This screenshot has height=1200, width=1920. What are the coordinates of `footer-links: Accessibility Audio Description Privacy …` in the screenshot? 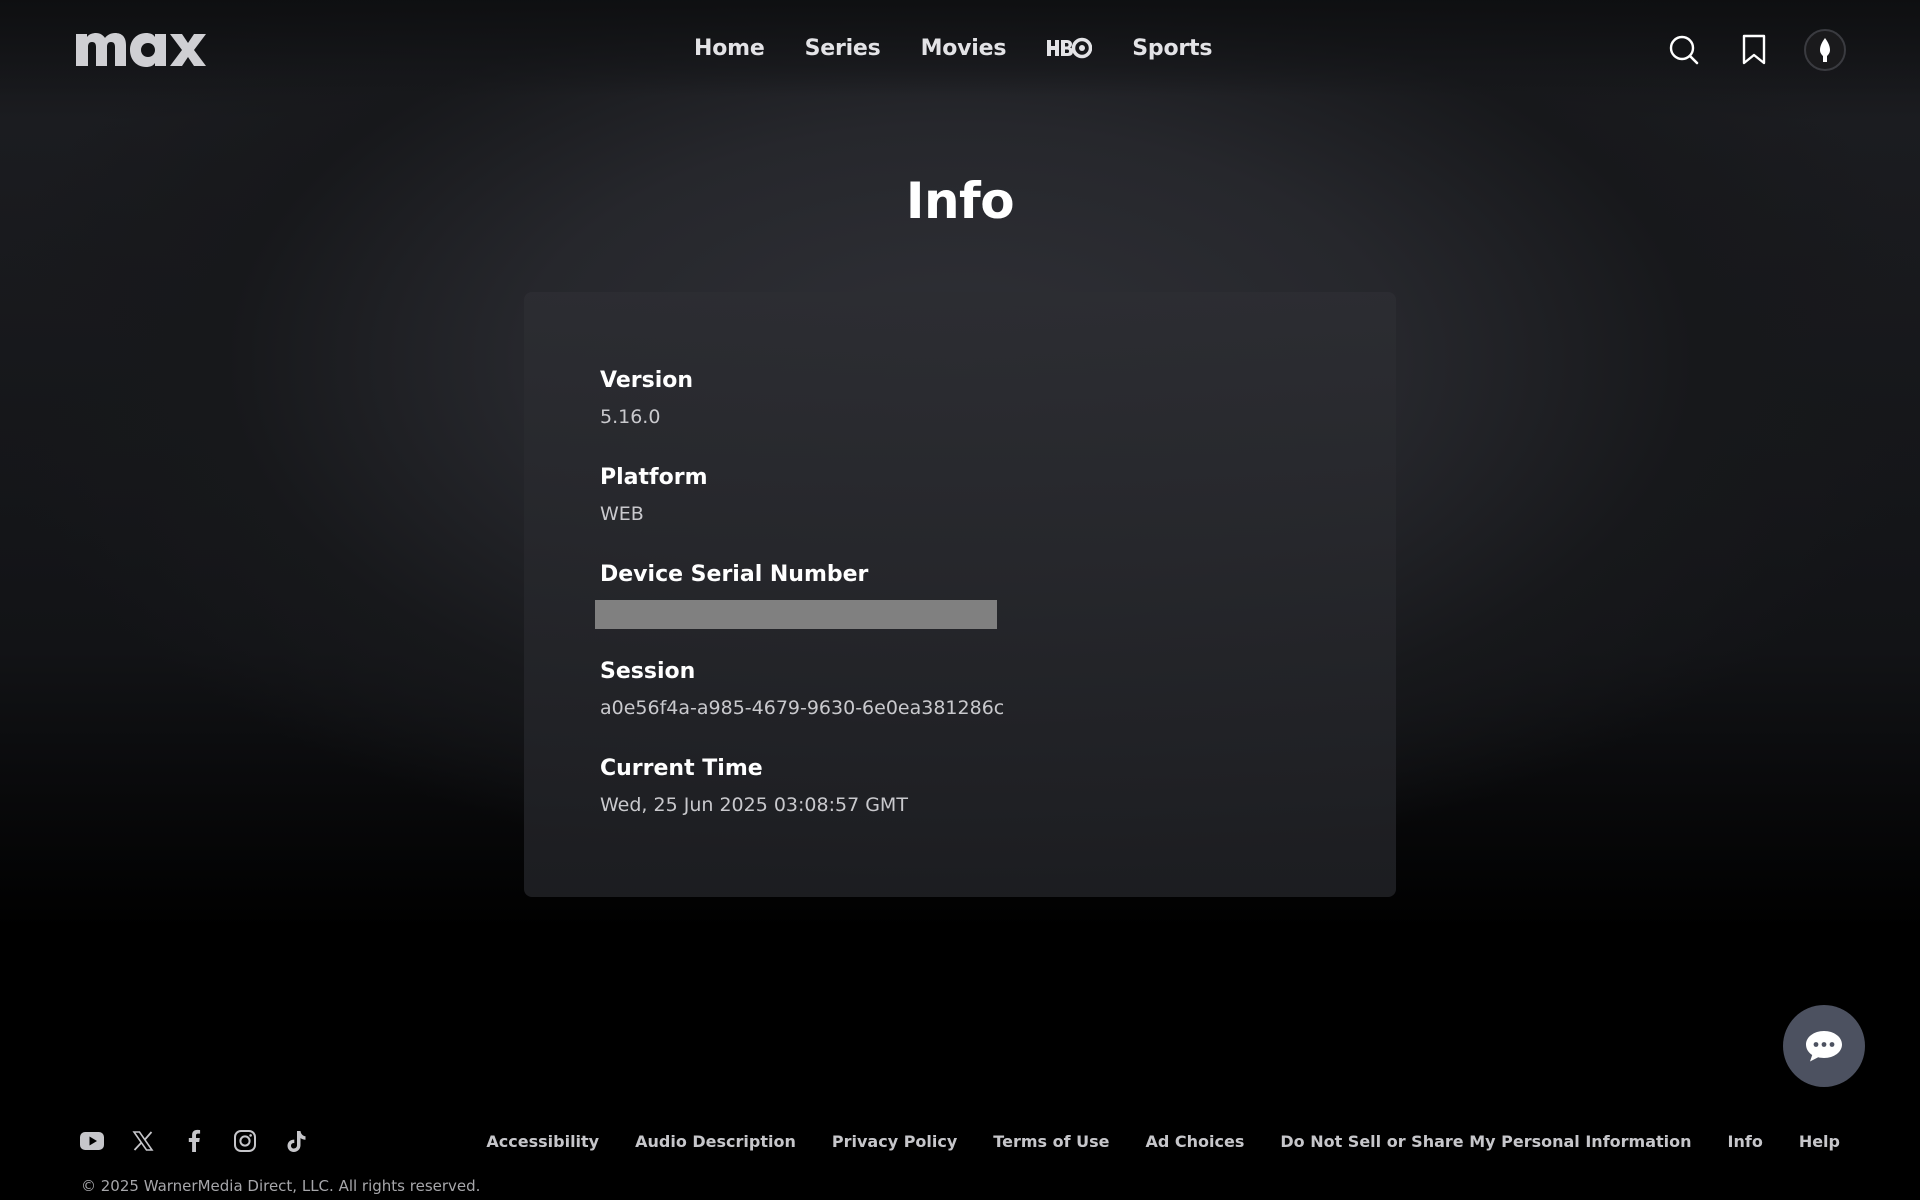 It's located at (1163, 1141).